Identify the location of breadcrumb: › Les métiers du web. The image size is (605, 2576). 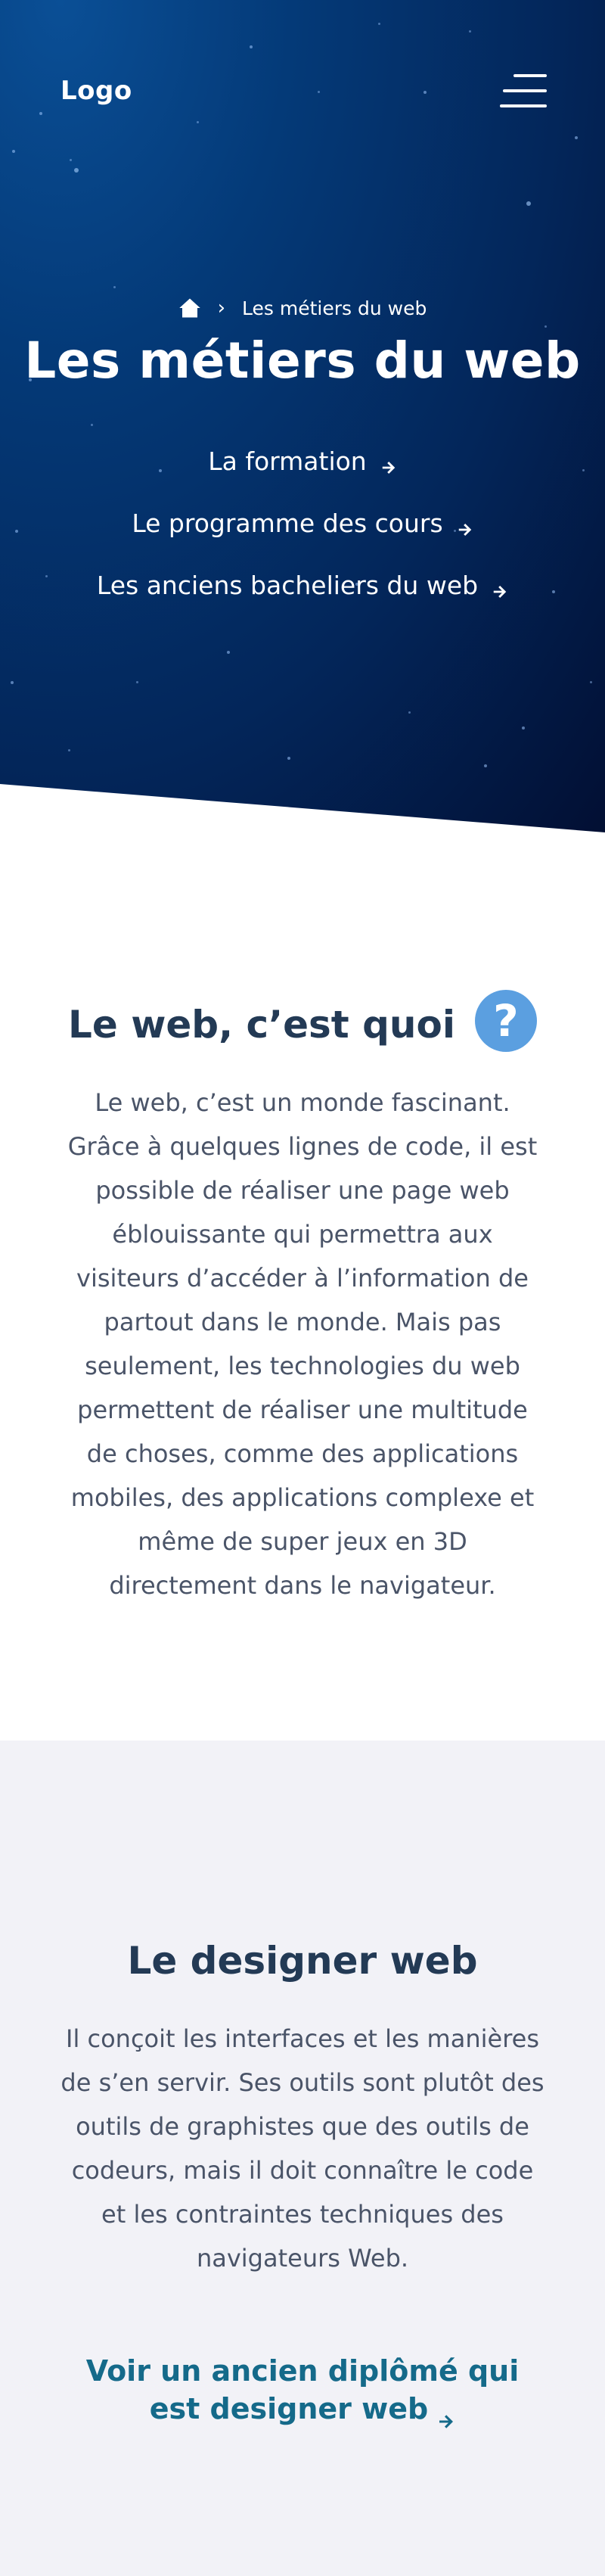
(302, 308).